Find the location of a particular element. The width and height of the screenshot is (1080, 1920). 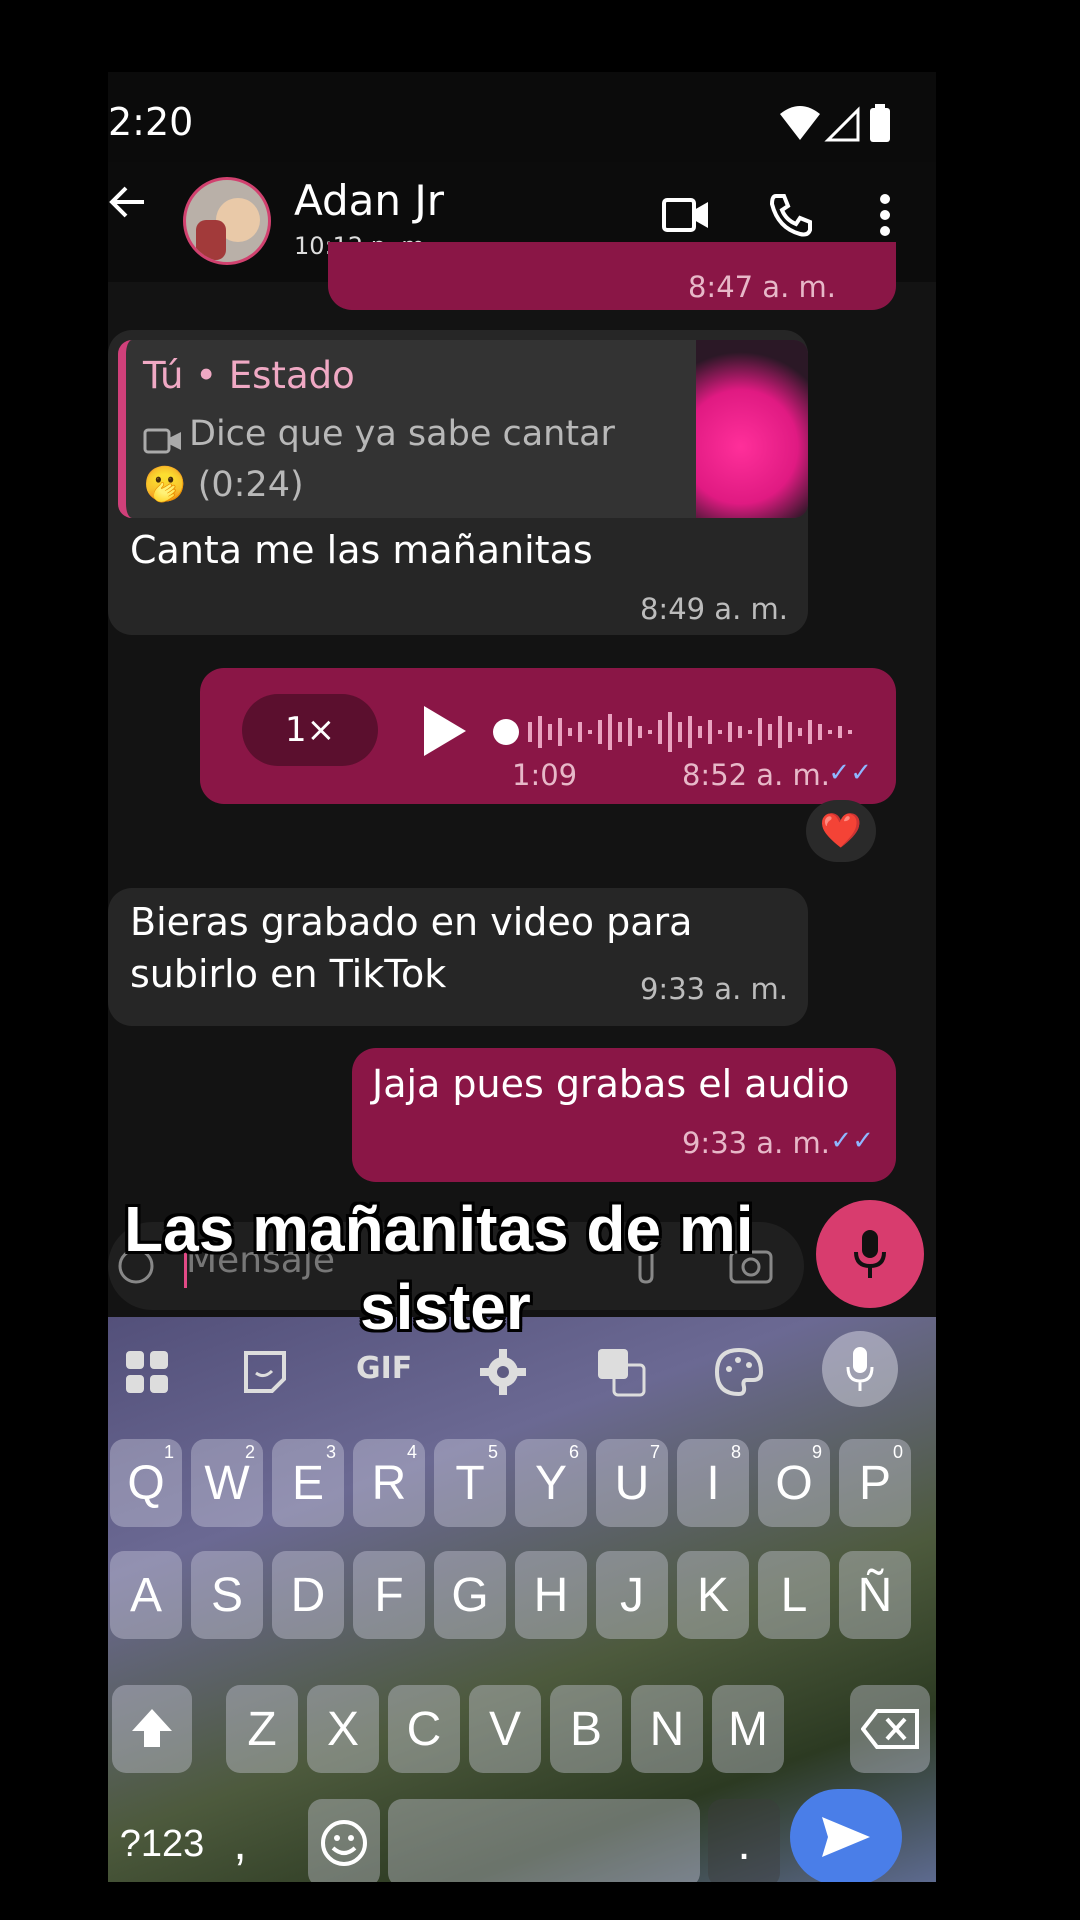

reaction-badge: ❤️ is located at coordinates (841, 831).